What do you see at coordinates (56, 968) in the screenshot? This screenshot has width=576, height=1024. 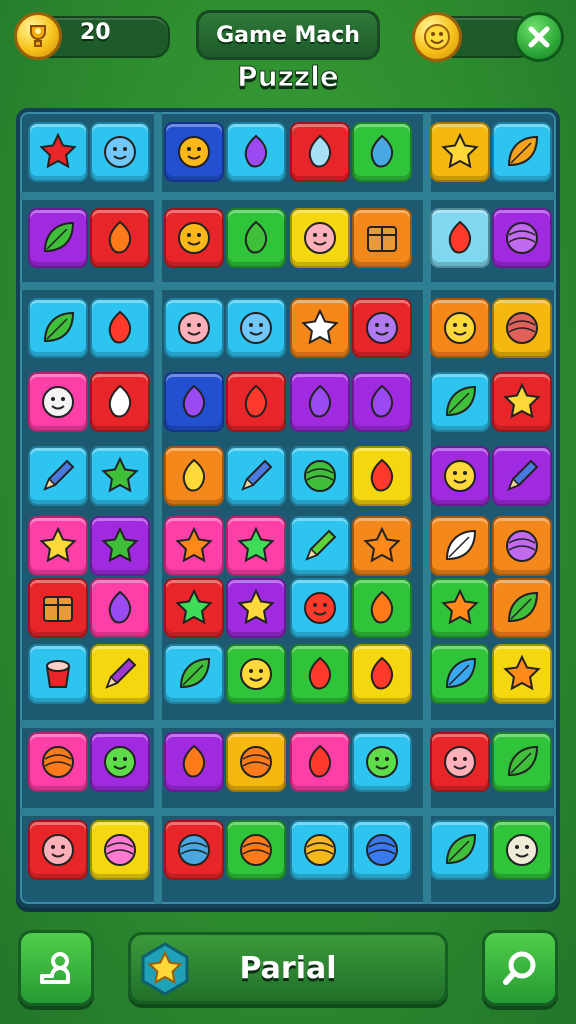 I see `profile-button` at bounding box center [56, 968].